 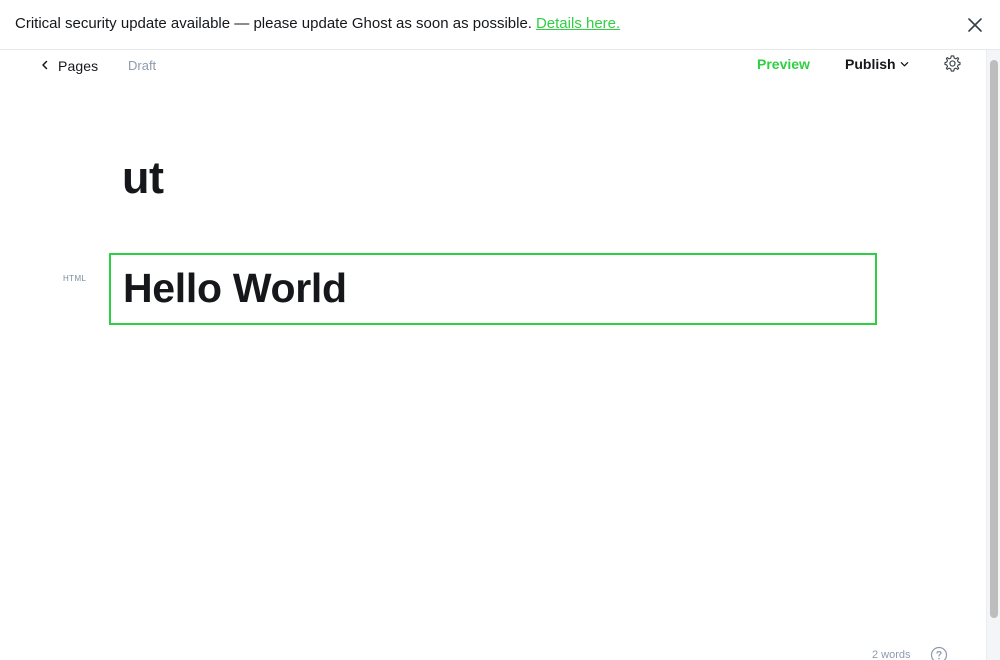 I want to click on scrollbar-thumb, so click(x=994, y=339).